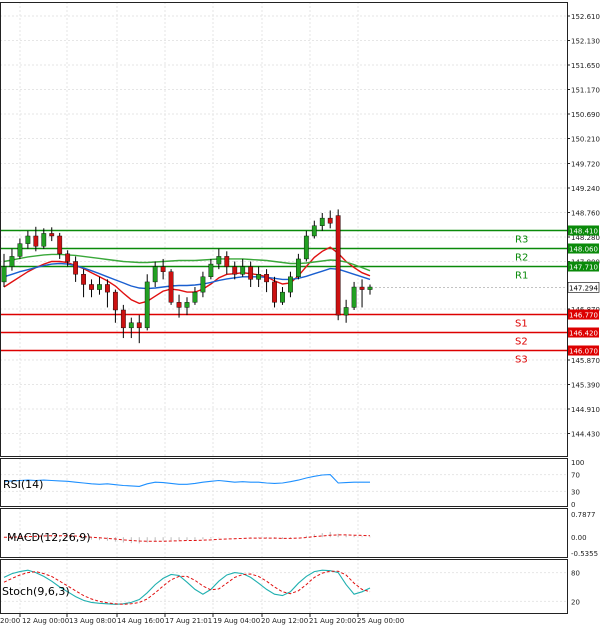 The image size is (600, 629). I want to click on x-tick-label: 25 Aug 00:00, so click(380, 621).